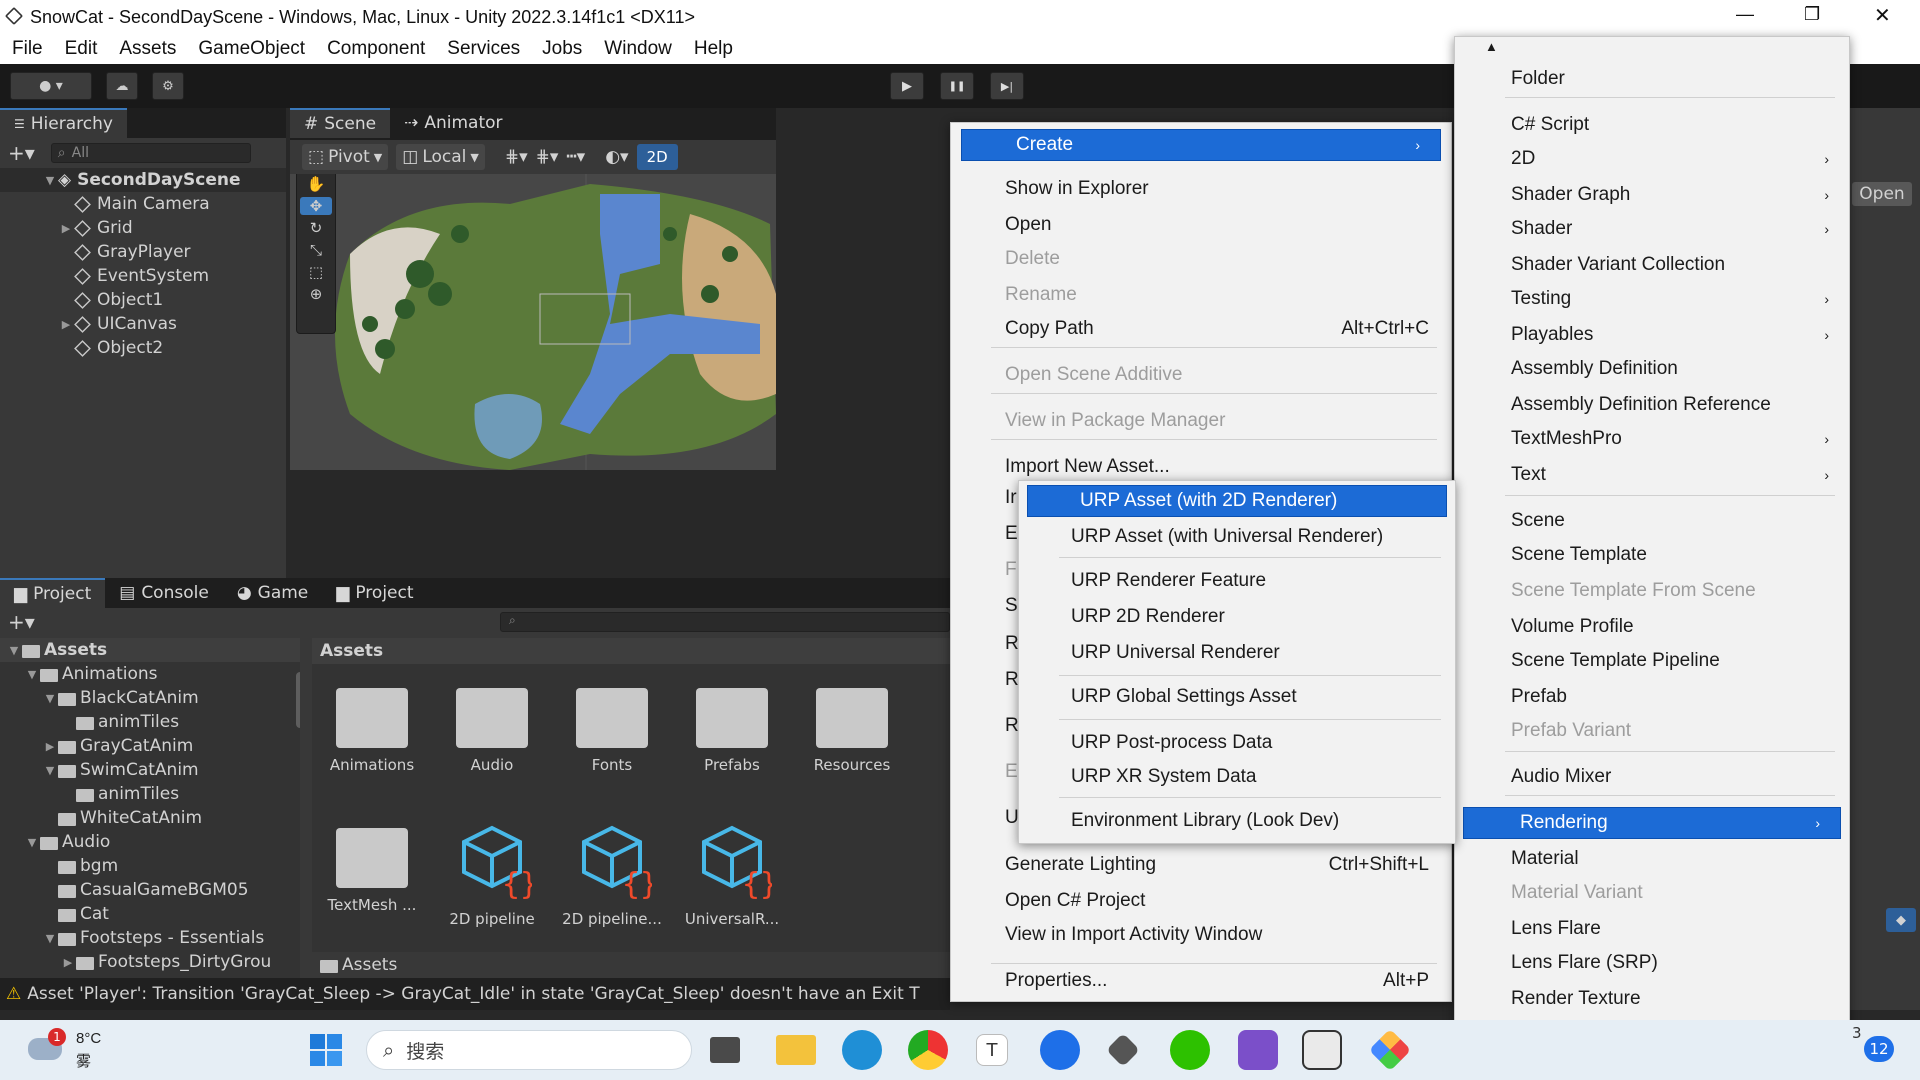 The height and width of the screenshot is (1080, 1920). What do you see at coordinates (143, 204) in the screenshot?
I see `hierarchy-item: Main Camera` at bounding box center [143, 204].